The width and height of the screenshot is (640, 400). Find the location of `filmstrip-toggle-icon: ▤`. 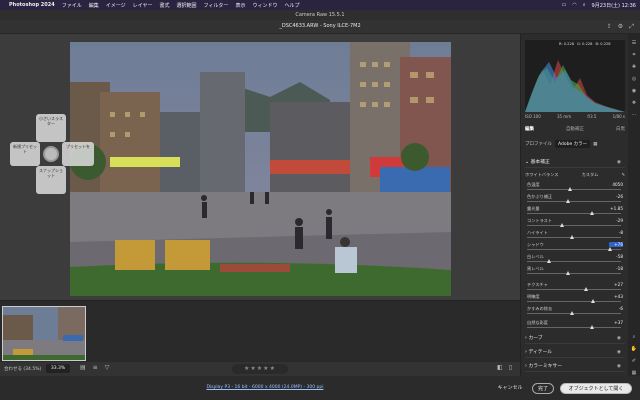

filmstrip-toggle-icon: ▤ is located at coordinates (83, 367).